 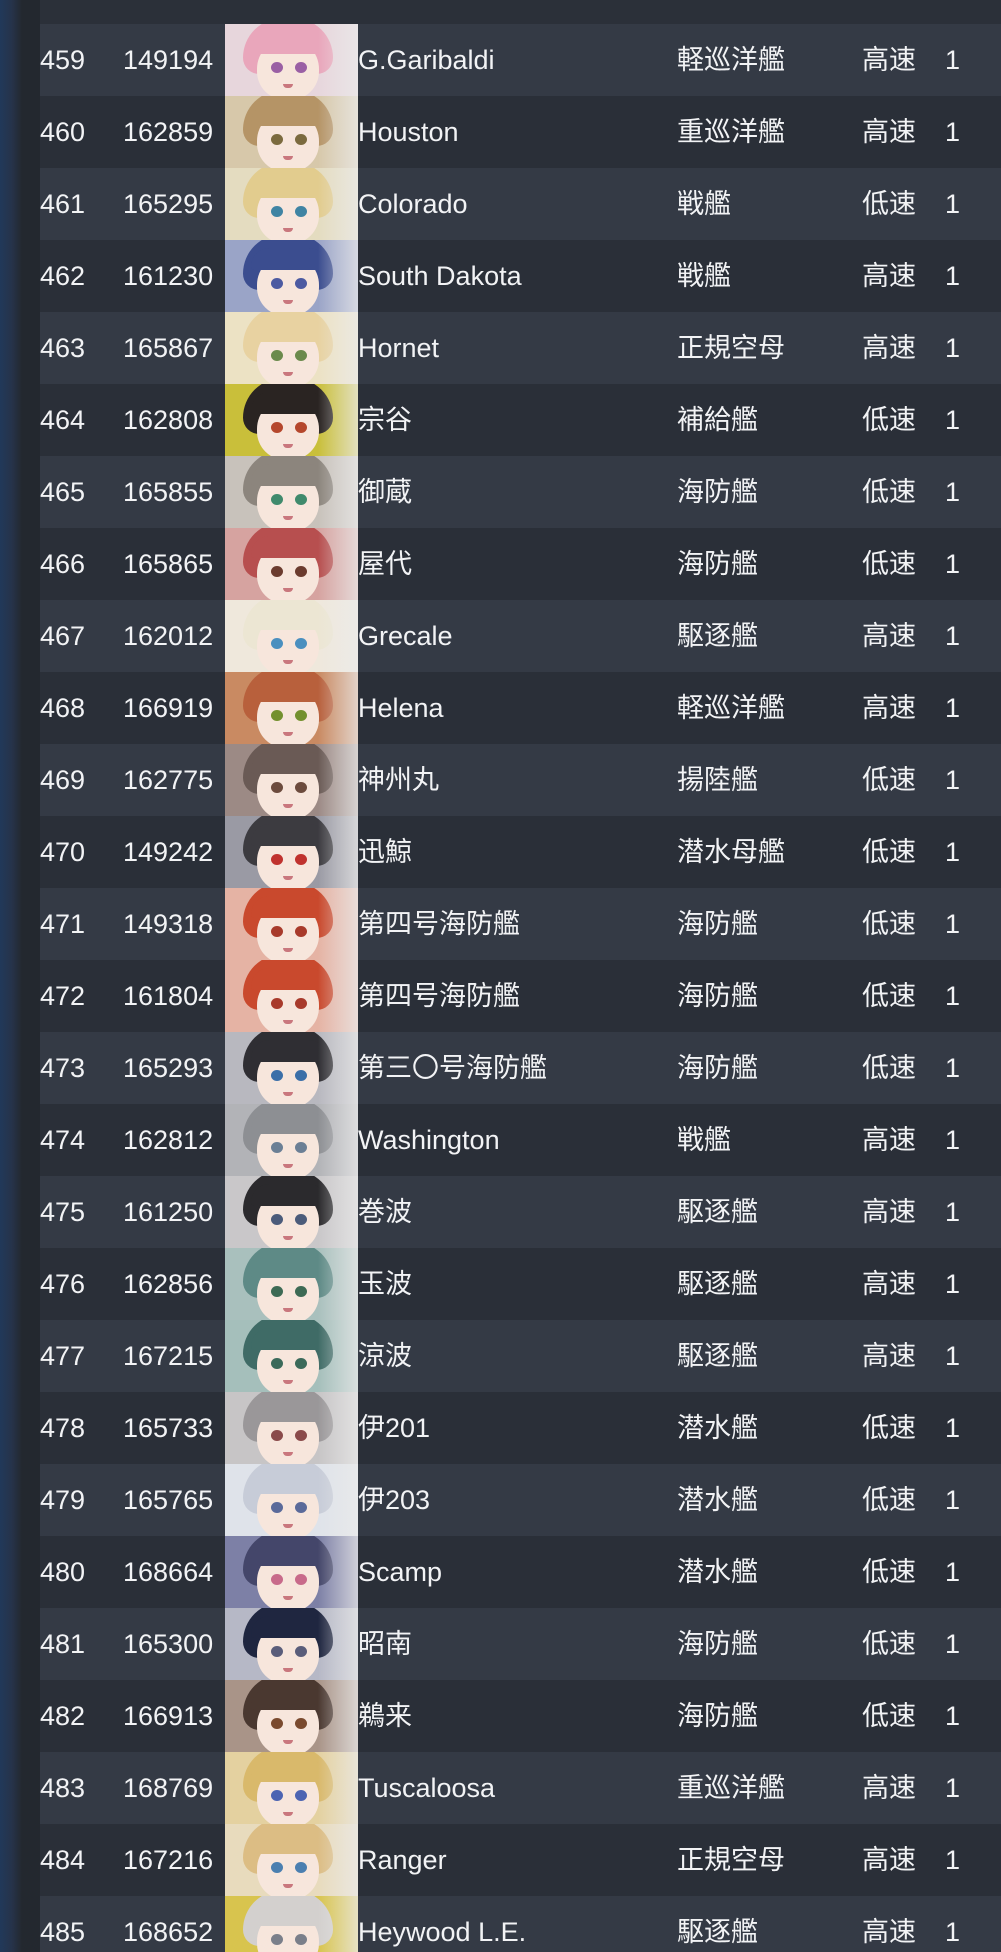 I want to click on table-row: 475 161250 巻波 駆逐艦 高速 1, so click(x=520, y=1212).